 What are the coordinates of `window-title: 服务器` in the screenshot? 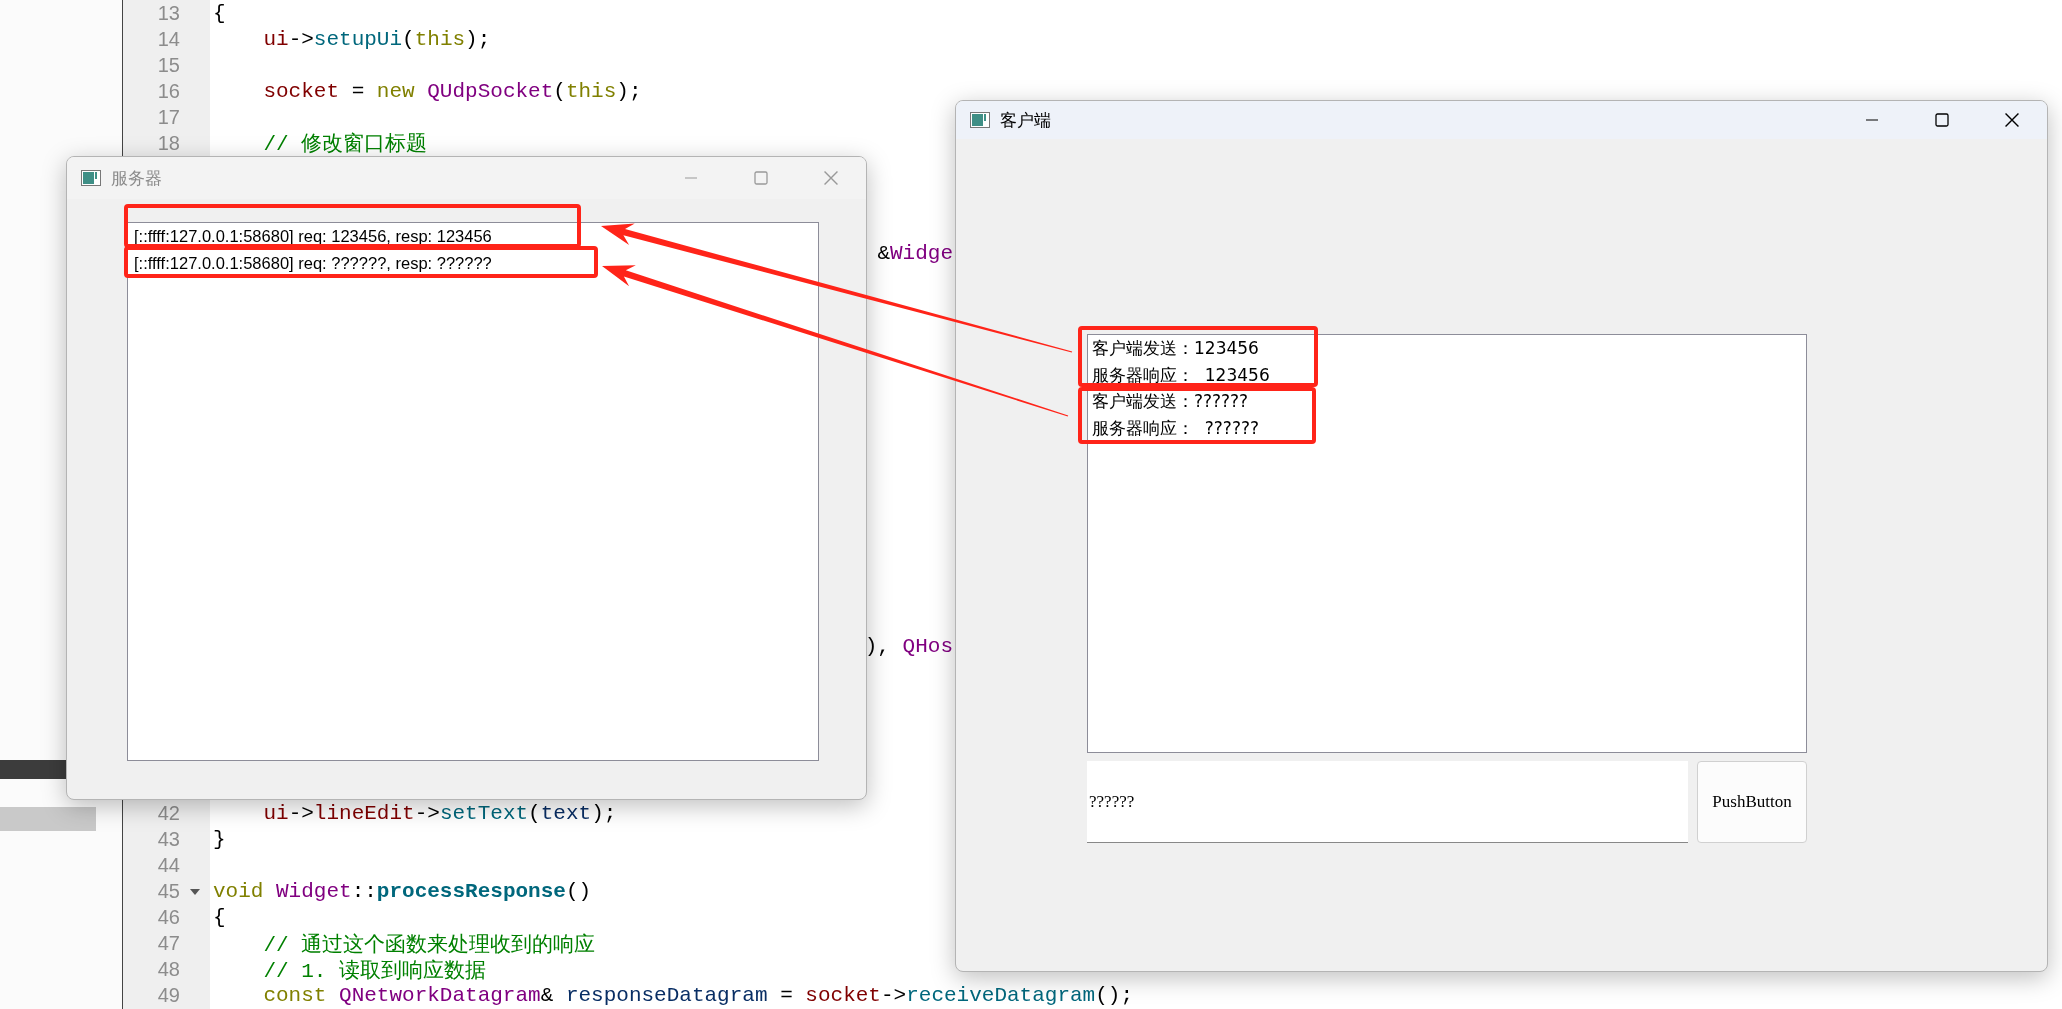 It's located at (136, 178).